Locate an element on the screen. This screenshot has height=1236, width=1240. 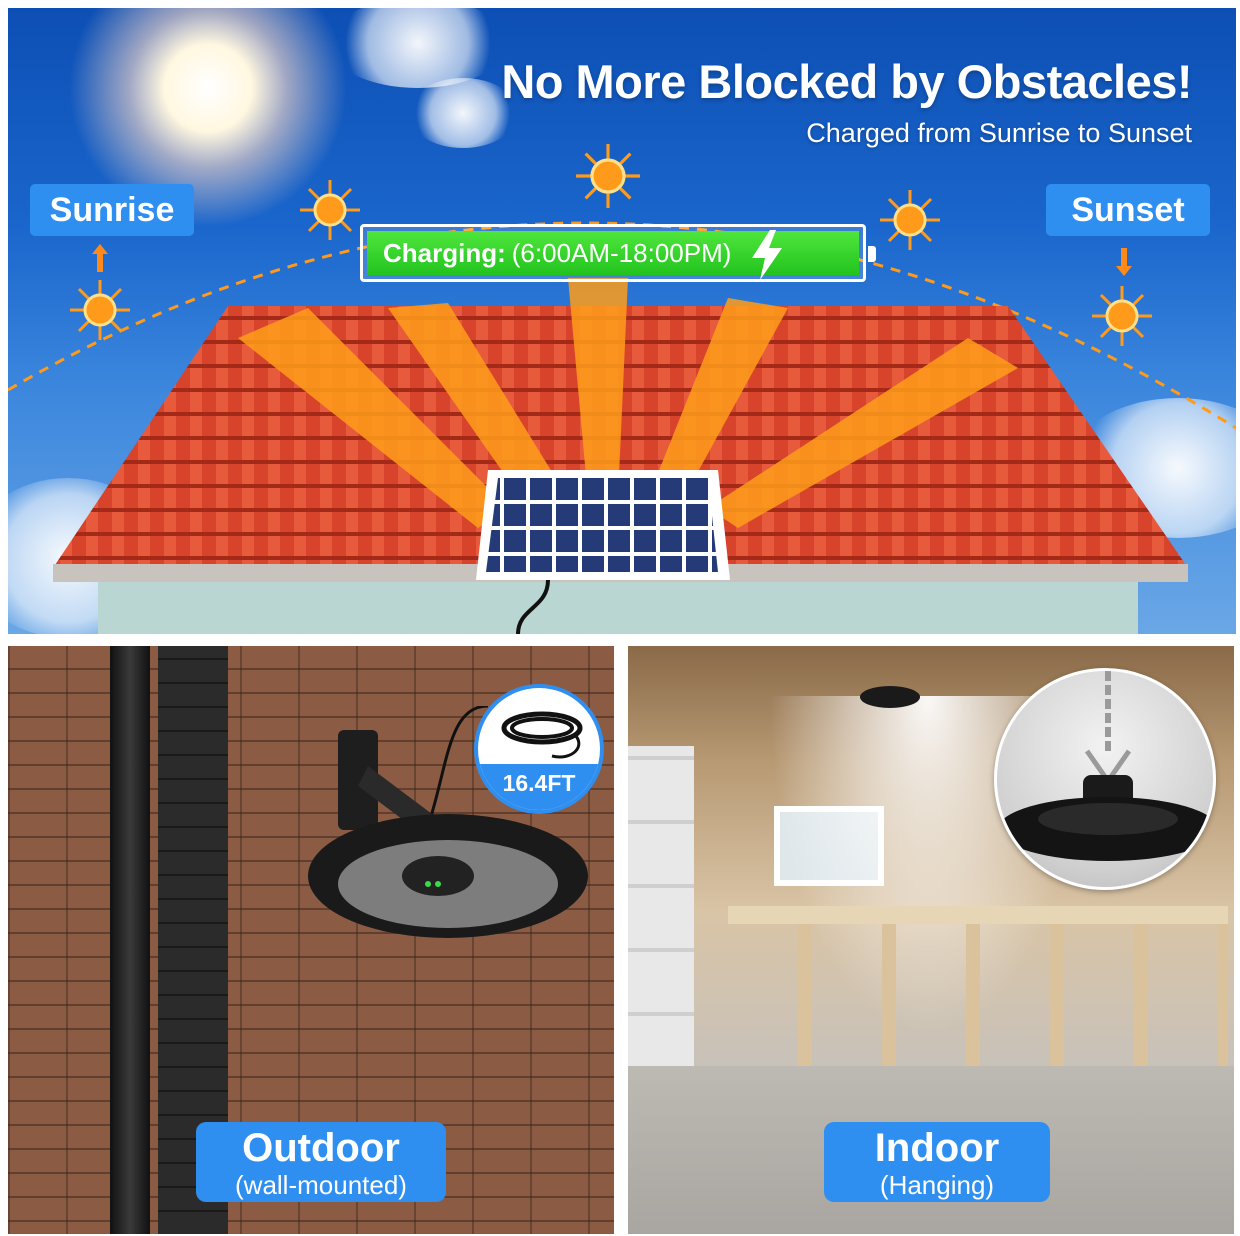
workbench is located at coordinates (978, 986).